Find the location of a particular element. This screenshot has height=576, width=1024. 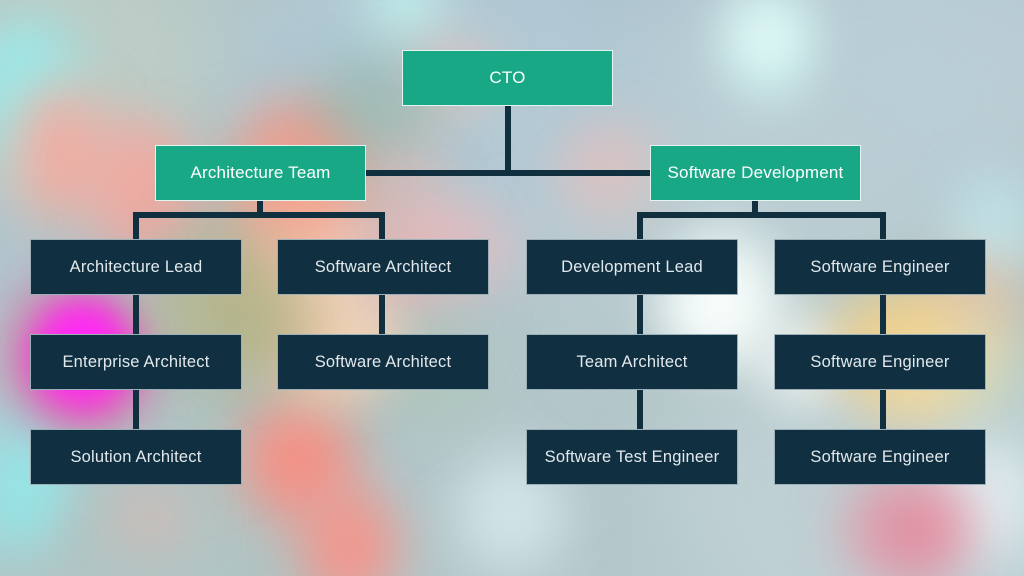

node-label: Software Test Engineer is located at coordinates (632, 456).